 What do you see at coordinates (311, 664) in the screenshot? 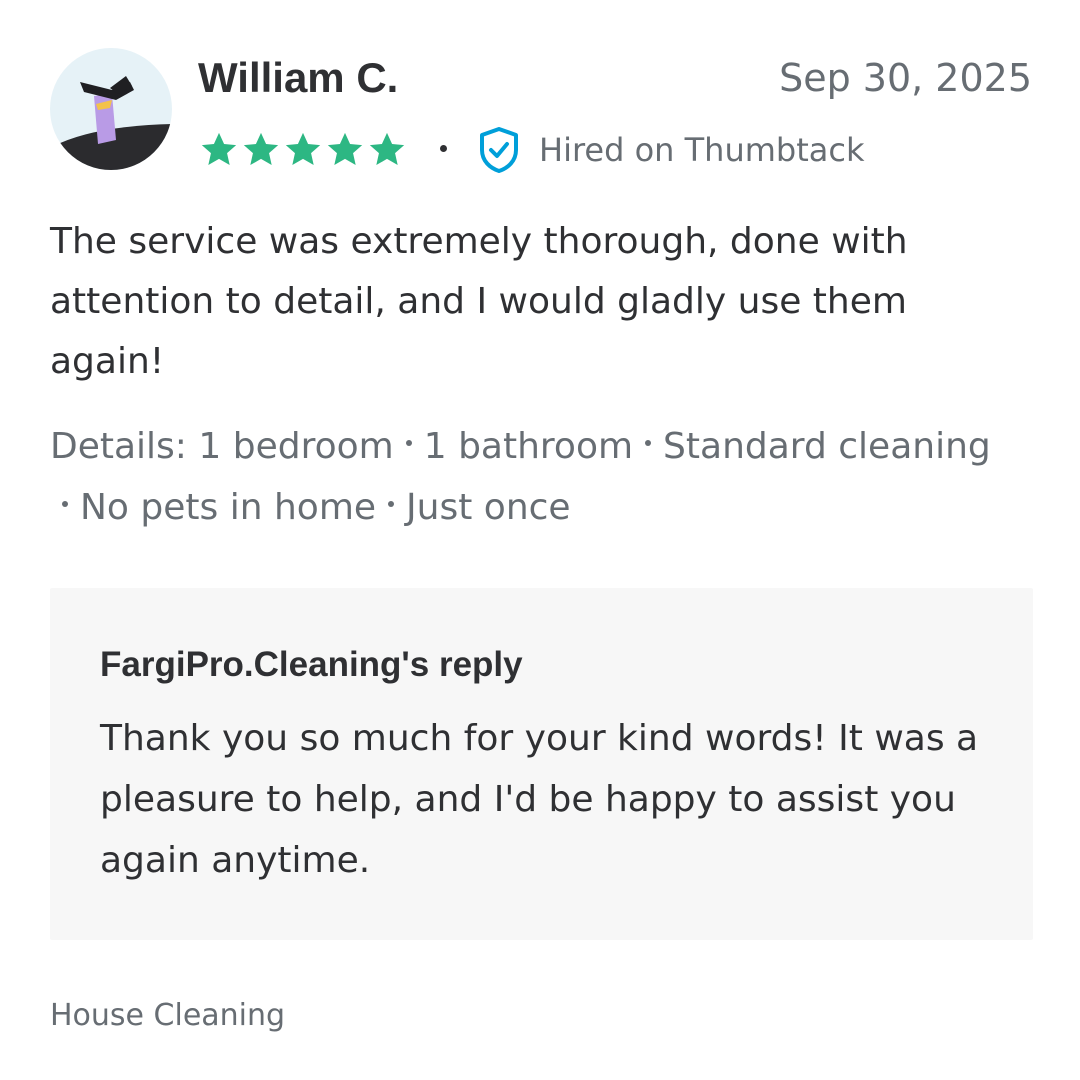
I see `reply-title: FargiPro.Cleaning's reply` at bounding box center [311, 664].